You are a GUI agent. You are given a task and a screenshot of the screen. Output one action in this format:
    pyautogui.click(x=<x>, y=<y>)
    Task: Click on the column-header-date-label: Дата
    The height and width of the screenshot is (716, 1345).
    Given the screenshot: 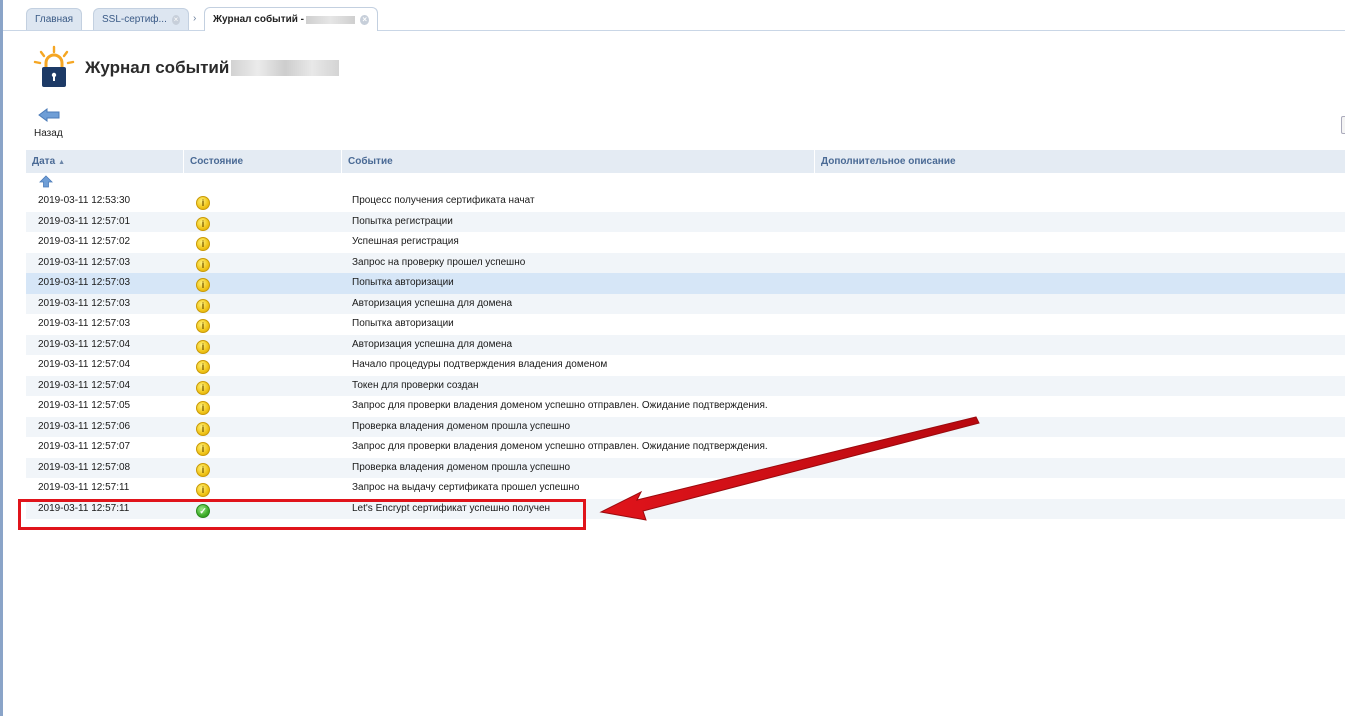 What is the action you would take?
    pyautogui.click(x=44, y=161)
    